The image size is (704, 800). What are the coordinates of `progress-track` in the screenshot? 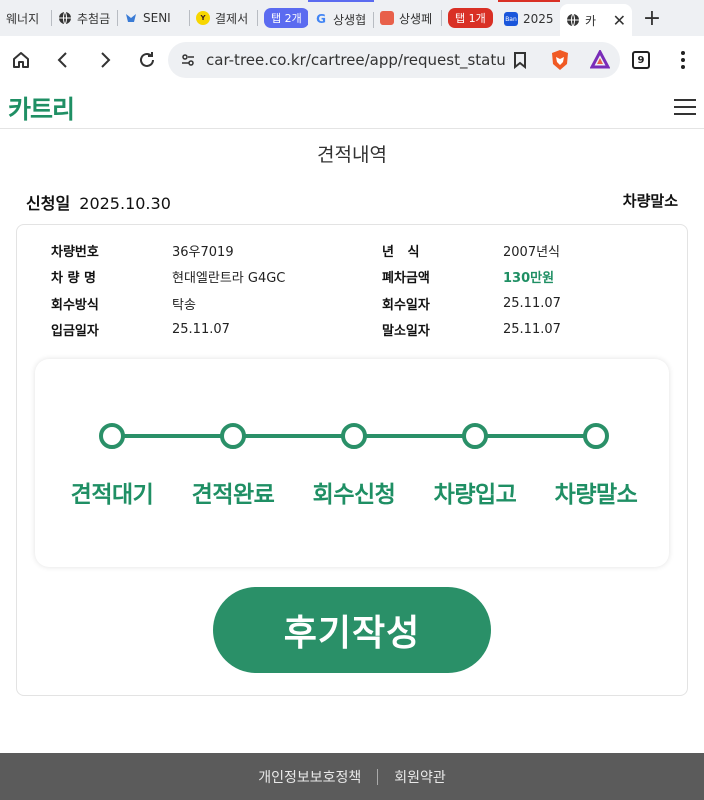 It's located at (354, 436).